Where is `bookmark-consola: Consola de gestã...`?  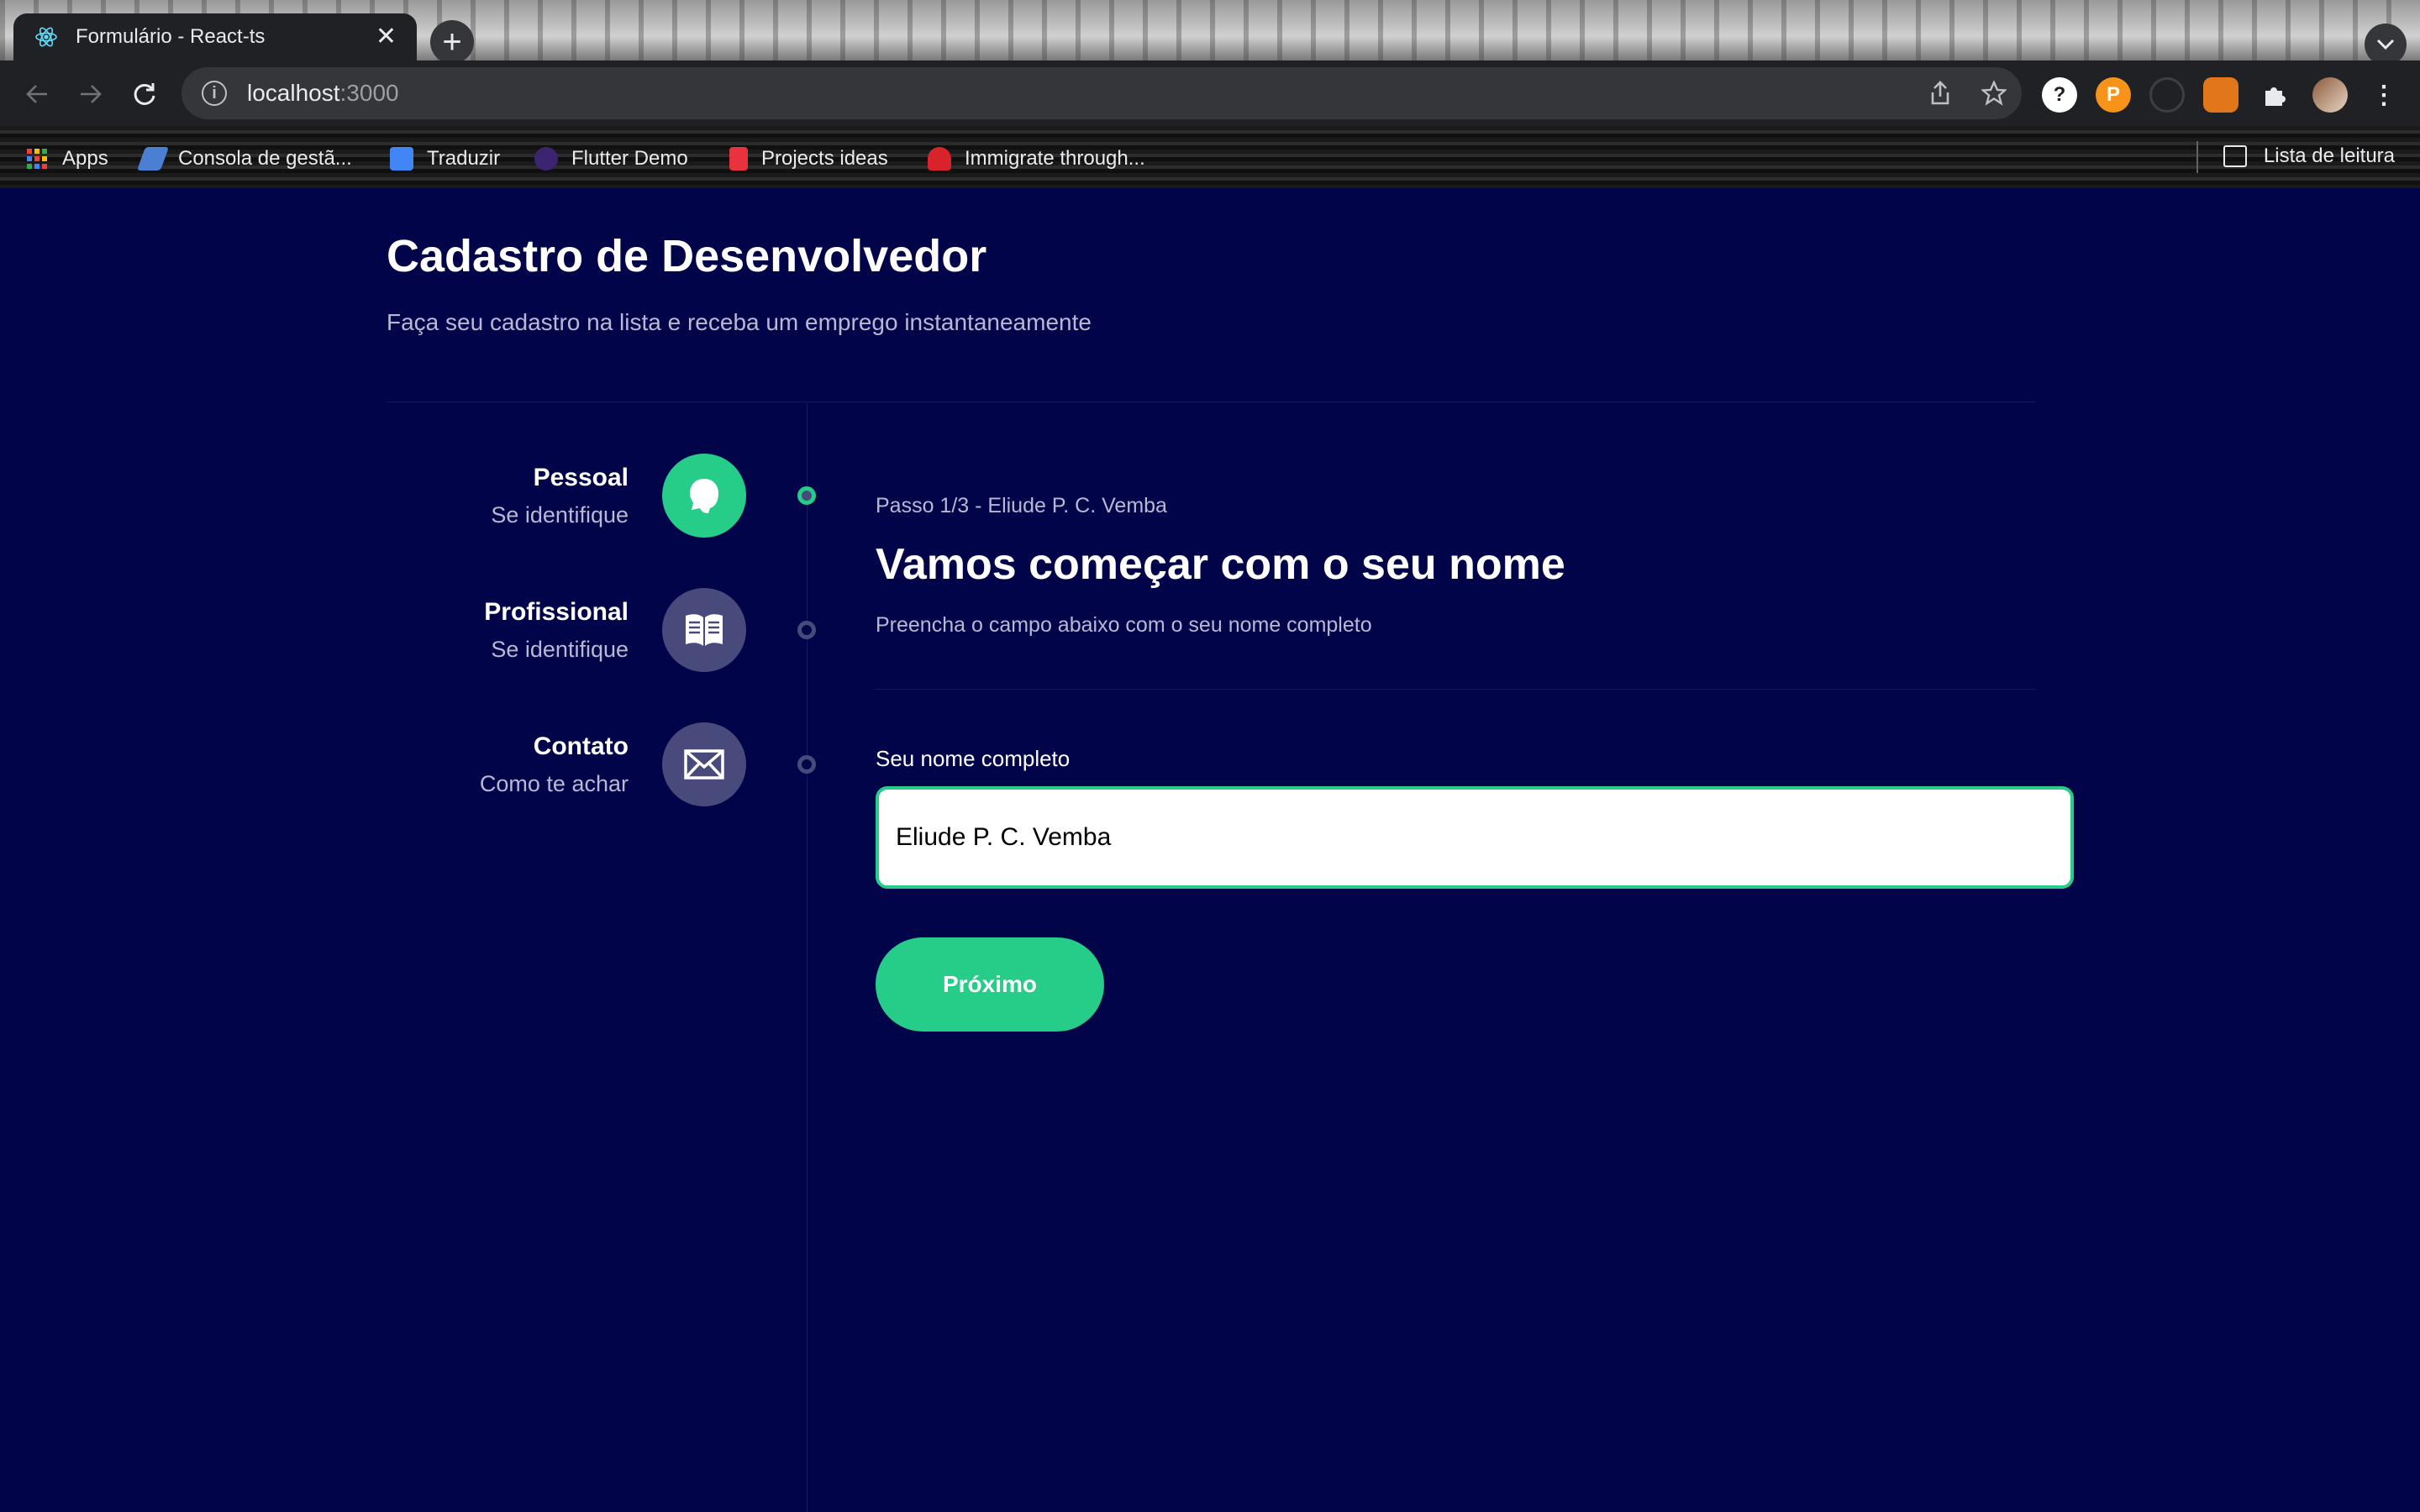 bookmark-consola: Consola de gestã... is located at coordinates (244, 158).